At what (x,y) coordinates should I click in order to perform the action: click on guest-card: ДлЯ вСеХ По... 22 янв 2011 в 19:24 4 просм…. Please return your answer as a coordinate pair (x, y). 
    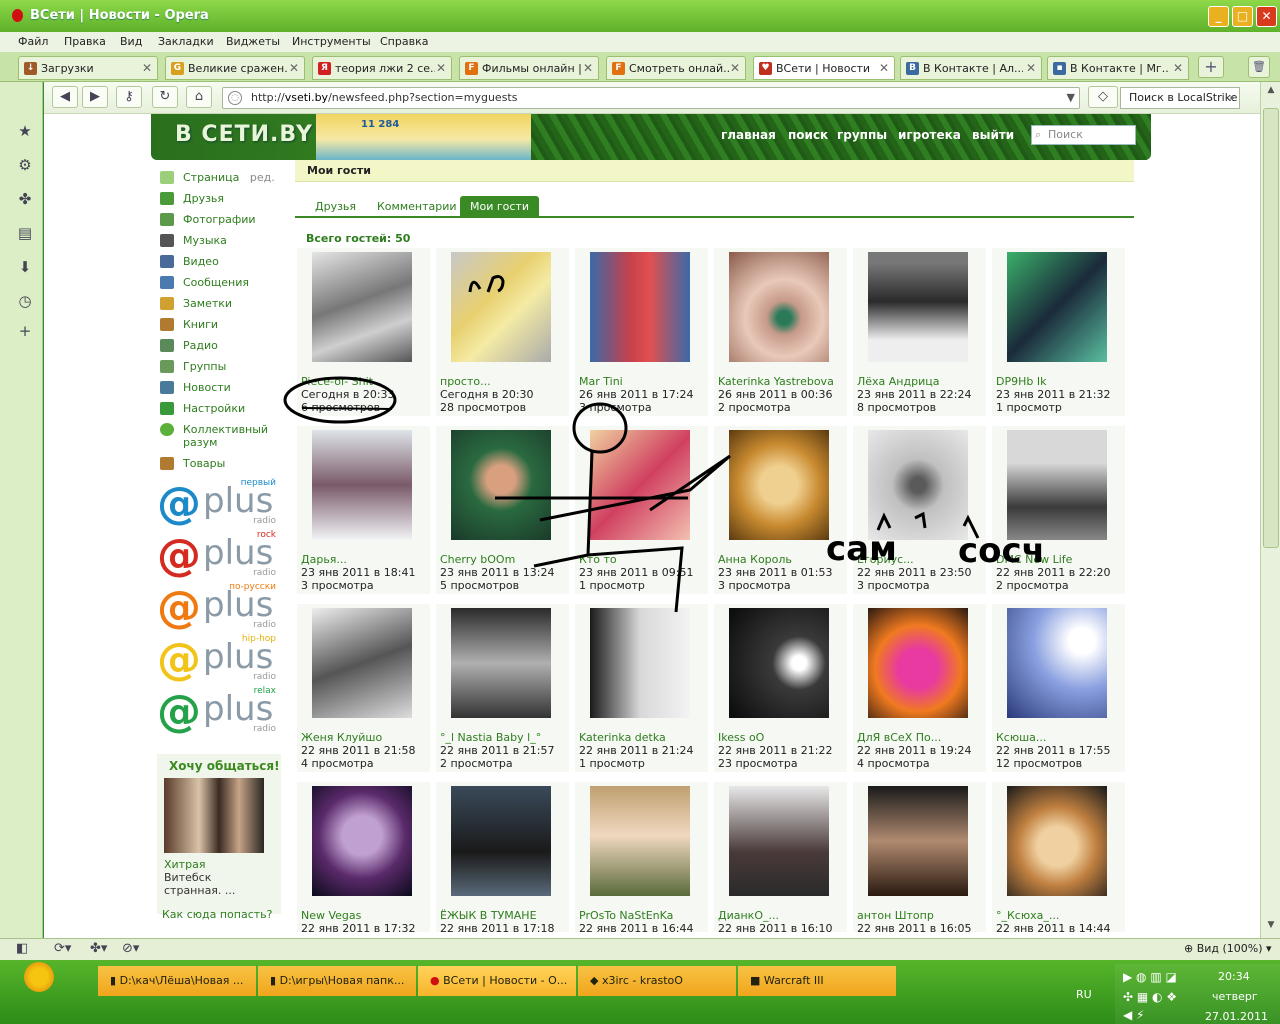
    Looking at the image, I should click on (919, 688).